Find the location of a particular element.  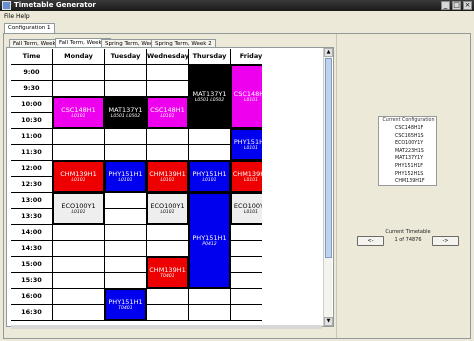

vertical-scrollbar: ▲ ▼ is located at coordinates (328, 187).